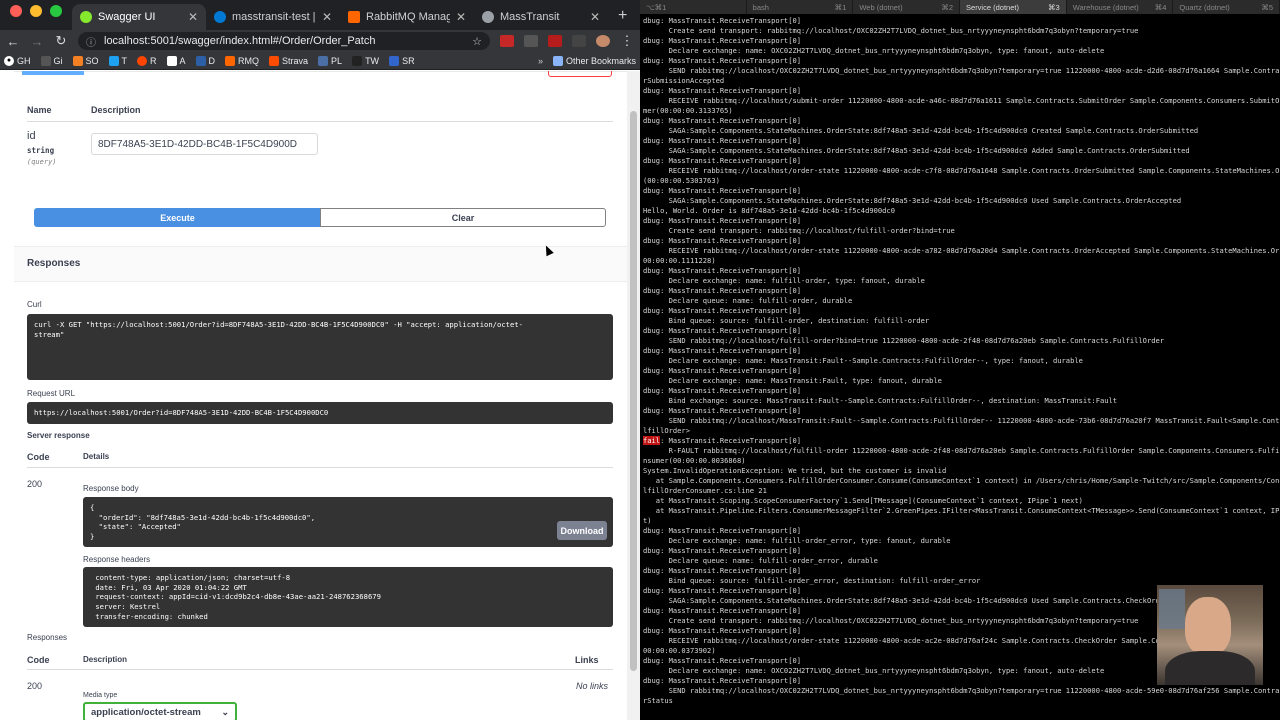 Image resolution: width=1280 pixels, height=720 pixels. I want to click on bookmark-so: SO, so click(85, 60).